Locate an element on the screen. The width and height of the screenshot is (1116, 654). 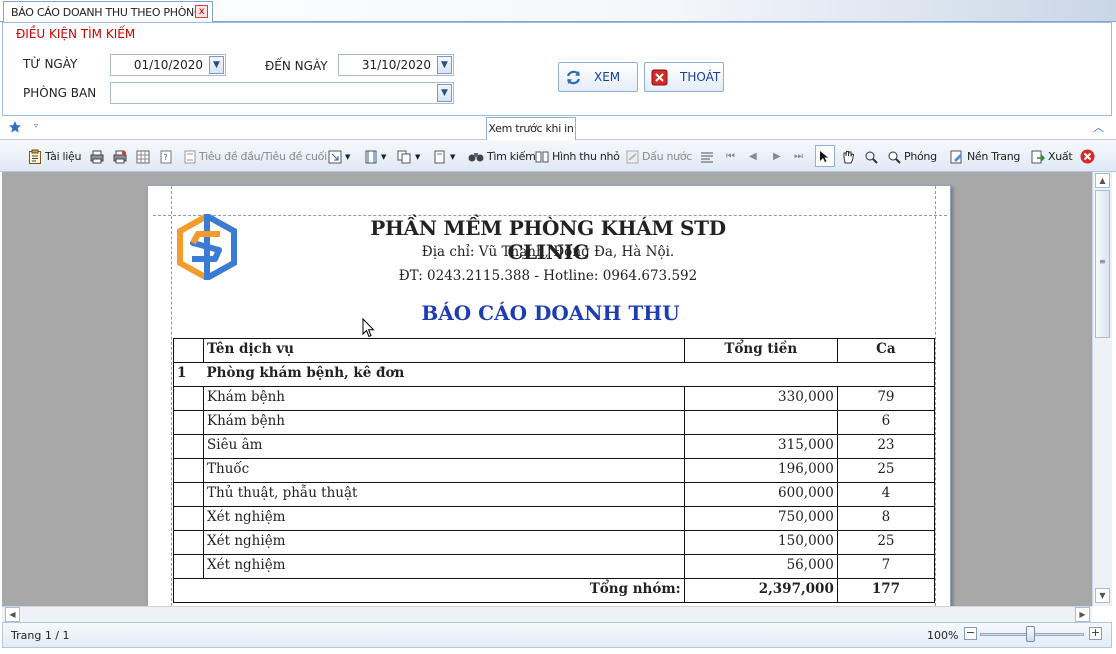
from-date-field: 01/10/2020 ▼ is located at coordinates (168, 65).